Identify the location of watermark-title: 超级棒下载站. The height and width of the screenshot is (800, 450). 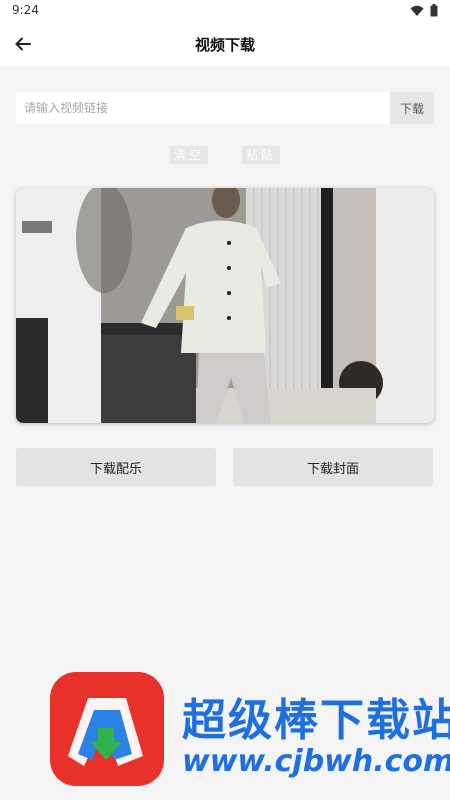
(316, 720).